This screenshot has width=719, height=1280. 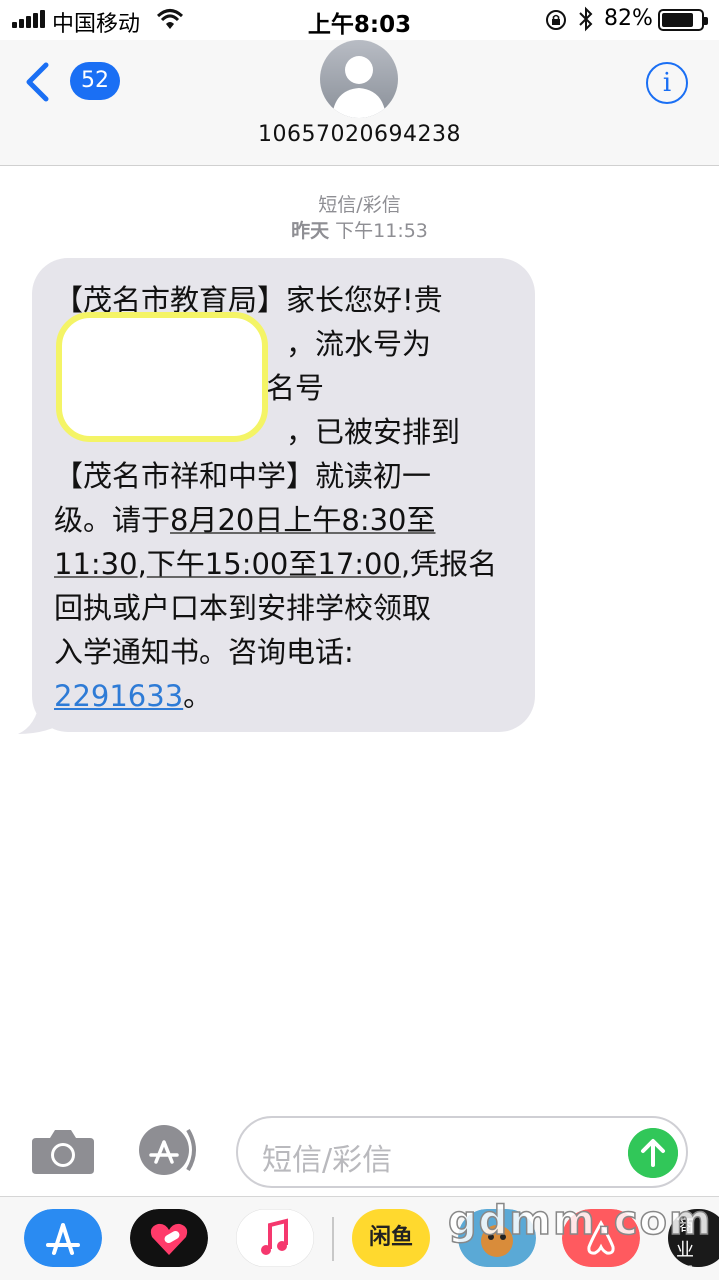 I want to click on bluetooth-icon, so click(x=586, y=19).